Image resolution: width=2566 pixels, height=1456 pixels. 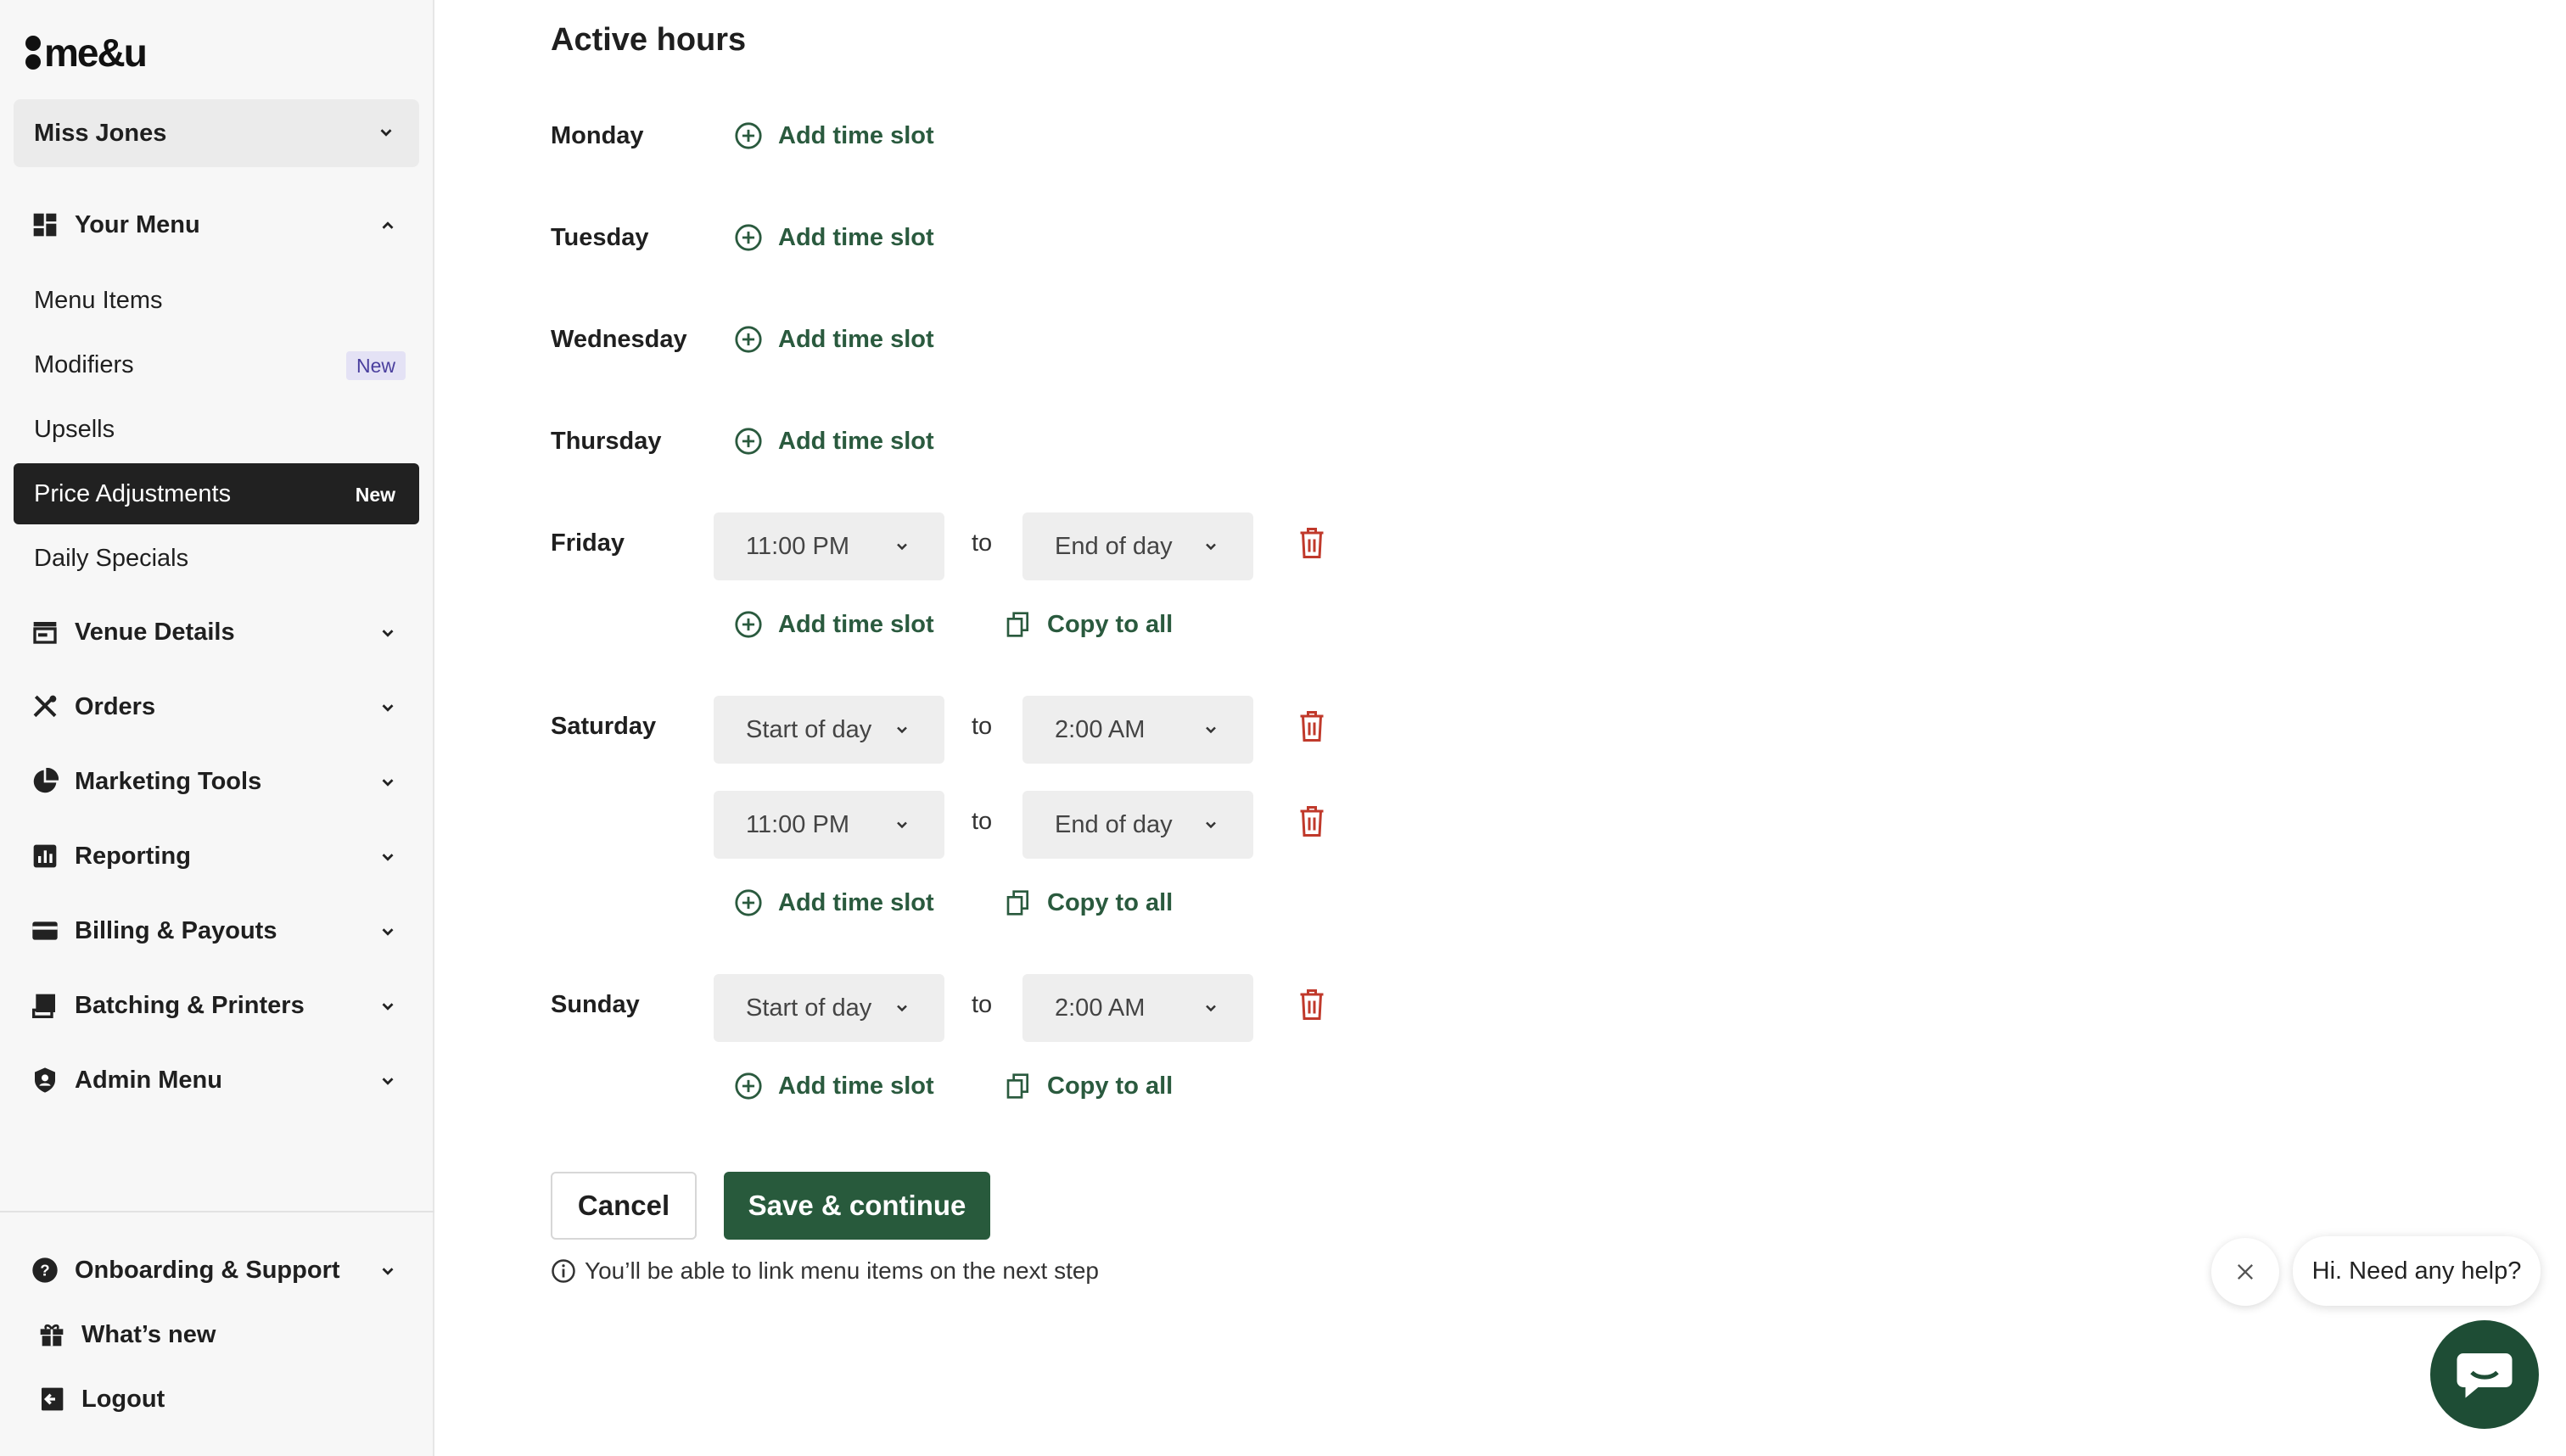 I want to click on sidebar-item-price-adjustments: Price Adjustments New, so click(x=216, y=493).